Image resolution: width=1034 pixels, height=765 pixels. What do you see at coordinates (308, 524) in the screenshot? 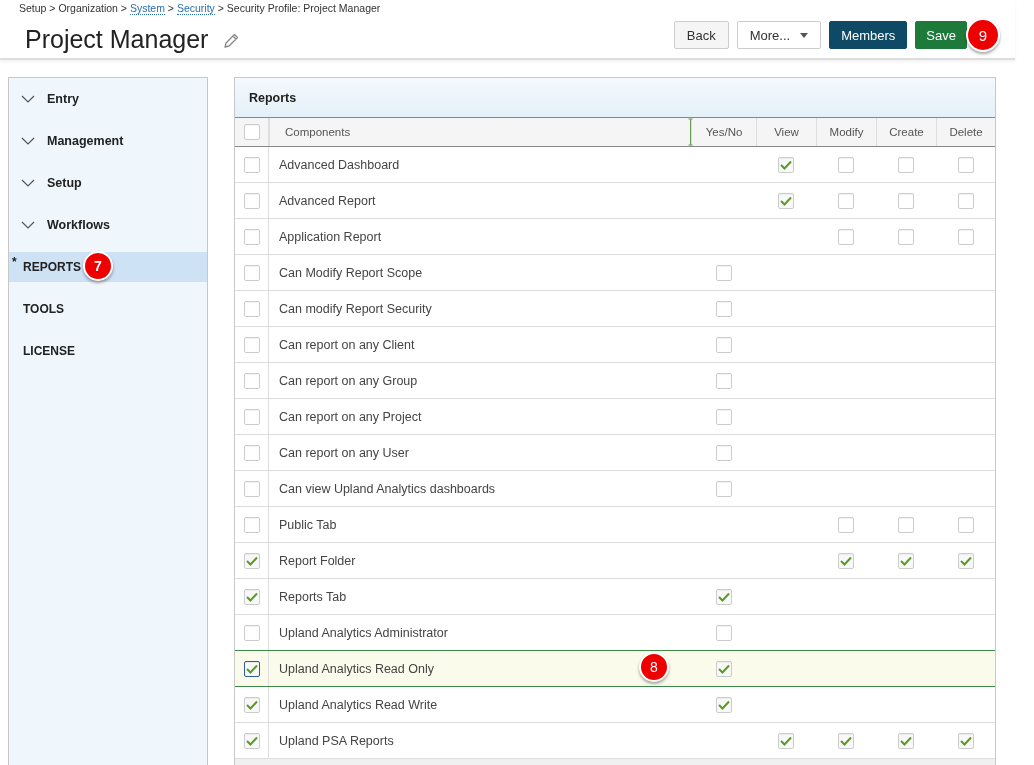
I see `table-cell: Public Tab` at bounding box center [308, 524].